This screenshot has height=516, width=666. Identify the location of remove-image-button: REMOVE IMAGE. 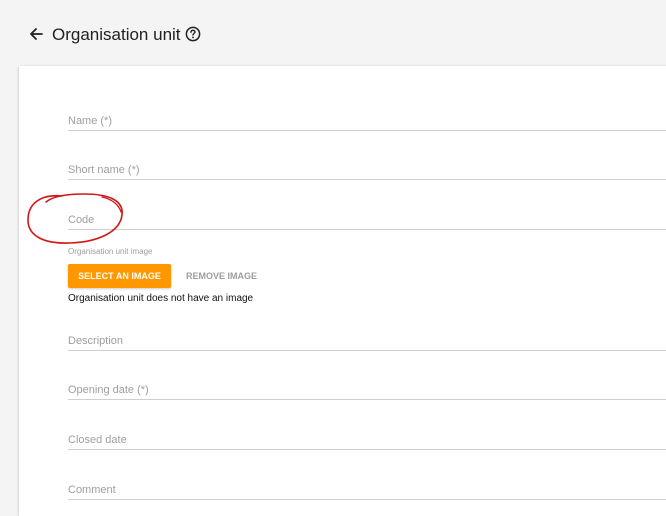
(221, 276).